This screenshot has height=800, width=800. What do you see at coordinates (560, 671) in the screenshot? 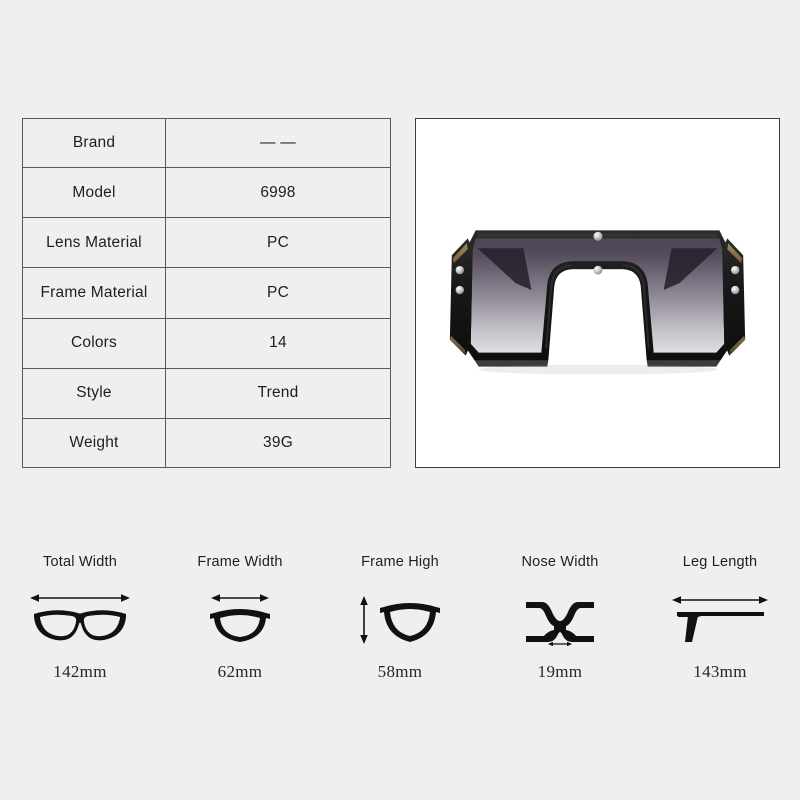
I see `measurement-value: 19mm` at bounding box center [560, 671].